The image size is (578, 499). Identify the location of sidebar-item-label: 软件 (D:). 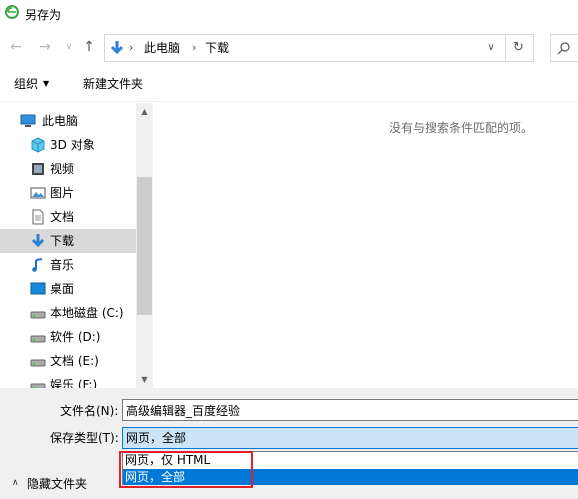
(75, 337).